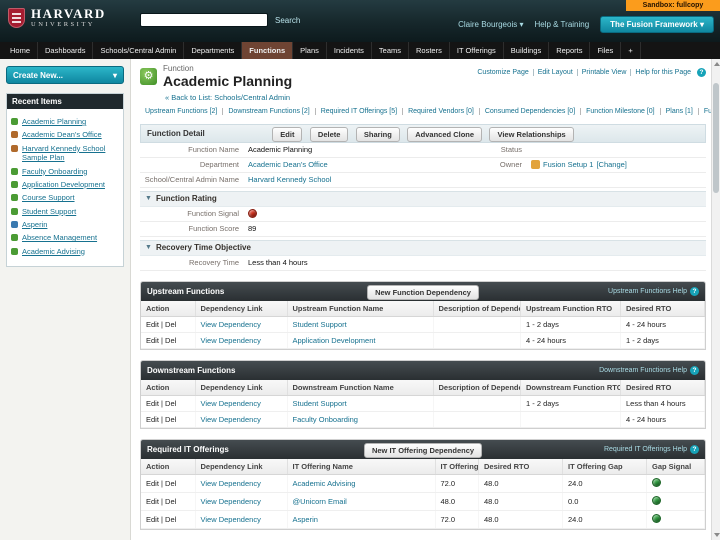 This screenshot has width=720, height=540. What do you see at coordinates (63, 184) in the screenshot?
I see `recent-item-application-development: Application Development` at bounding box center [63, 184].